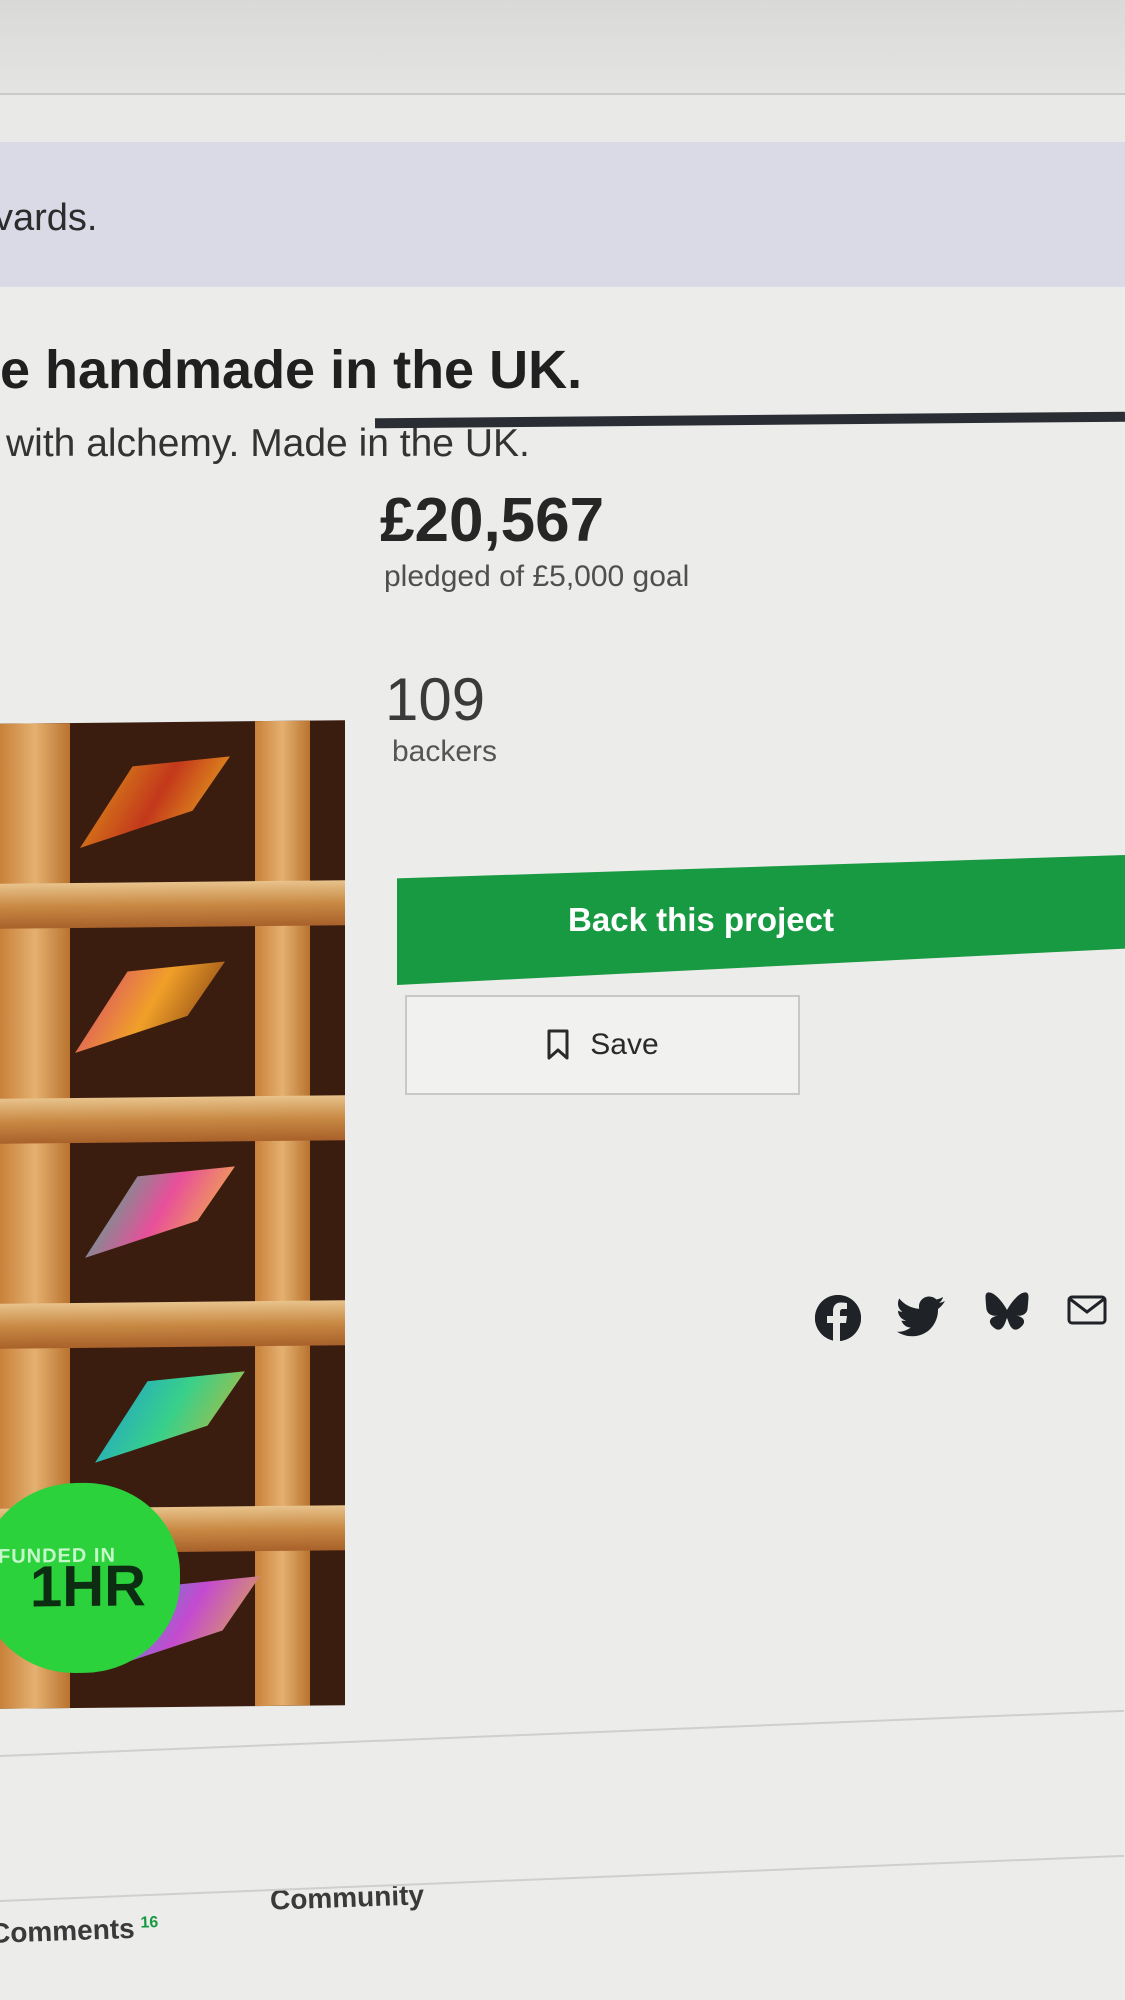 This screenshot has width=1125, height=2000. What do you see at coordinates (291, 370) in the screenshot?
I see `project-title: e handmade in the UK.` at bounding box center [291, 370].